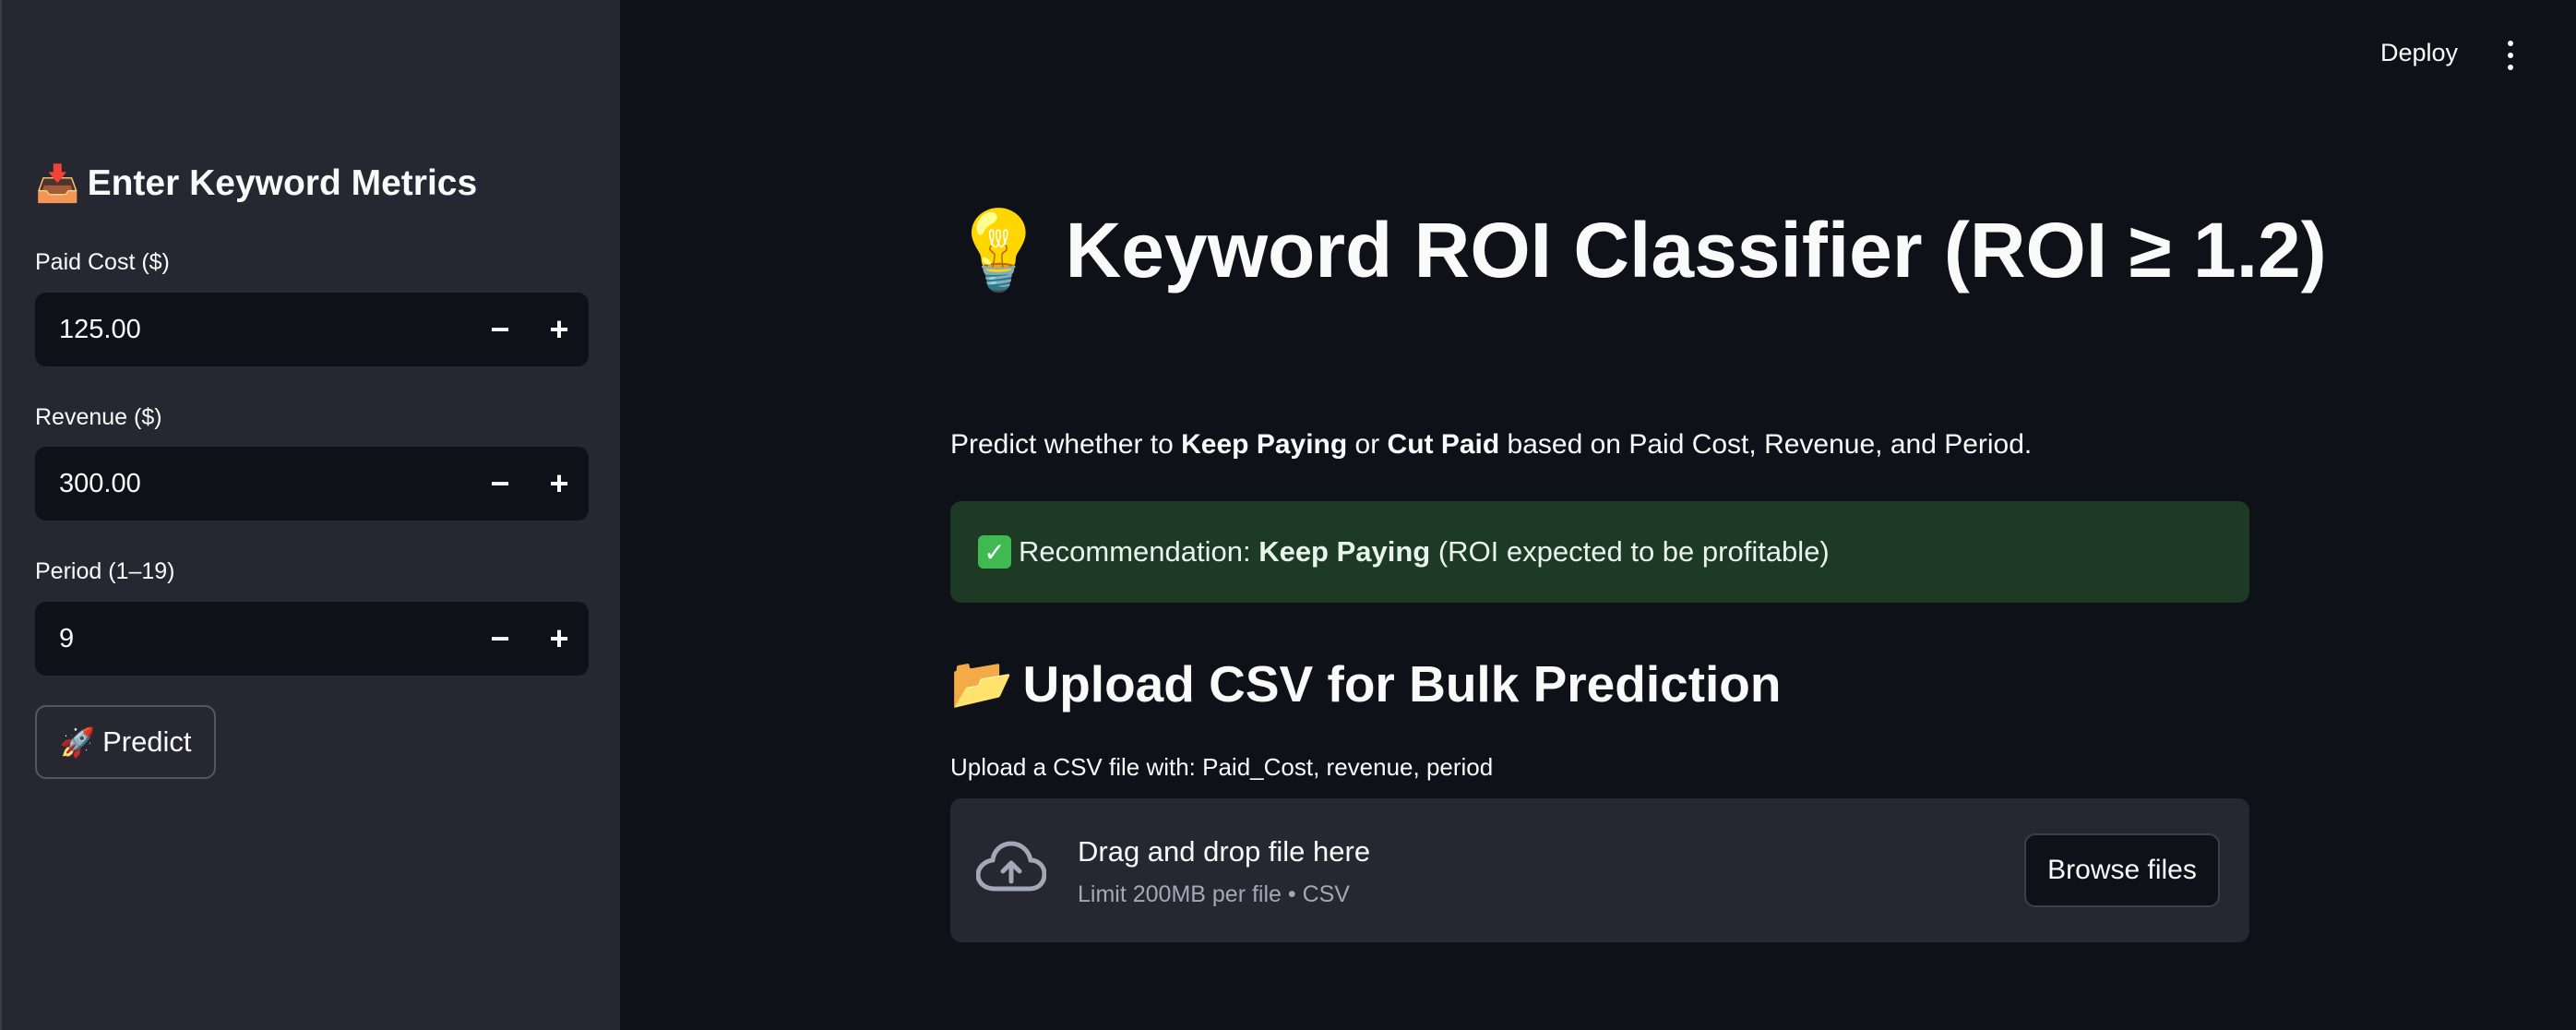 The width and height of the screenshot is (2576, 1030). Describe the element at coordinates (560, 639) in the screenshot. I see `period-increment-button: +` at that location.